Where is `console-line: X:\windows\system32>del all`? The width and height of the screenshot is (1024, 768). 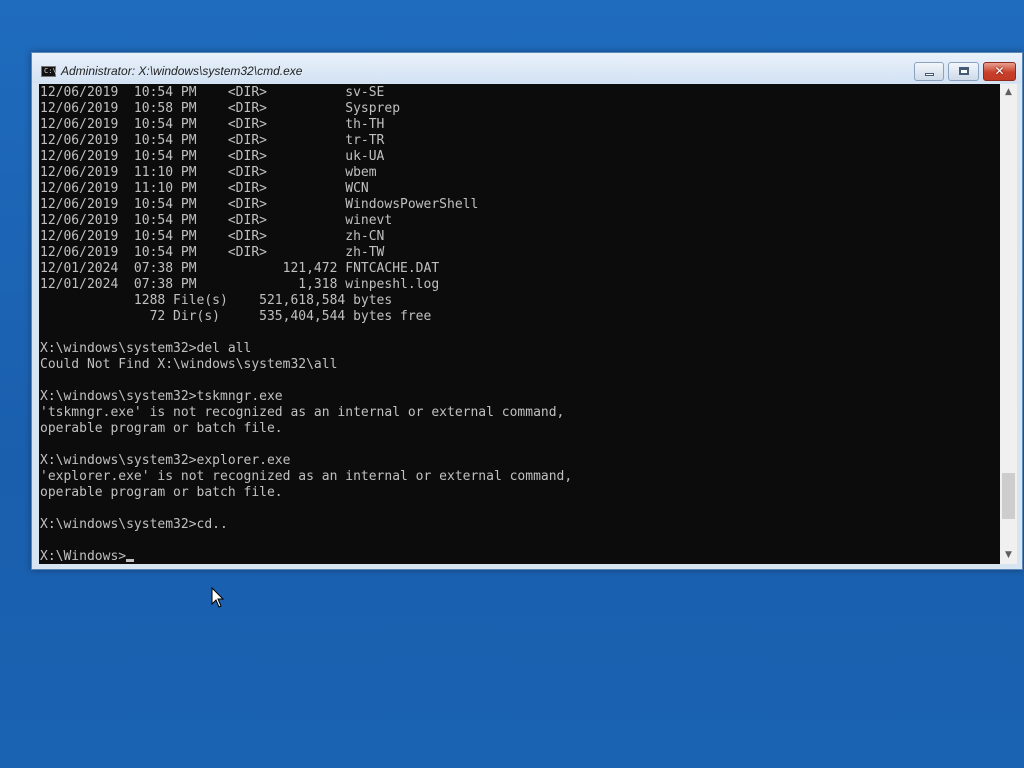 console-line: X:\windows\system32>del all is located at coordinates (146, 348).